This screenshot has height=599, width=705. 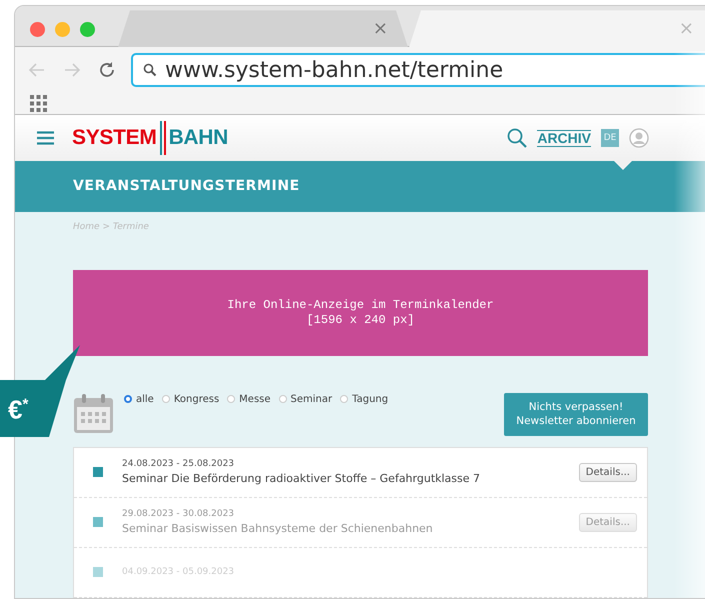 I want to click on event-date: 24.08.2023 - 25.08.2023, so click(x=179, y=464).